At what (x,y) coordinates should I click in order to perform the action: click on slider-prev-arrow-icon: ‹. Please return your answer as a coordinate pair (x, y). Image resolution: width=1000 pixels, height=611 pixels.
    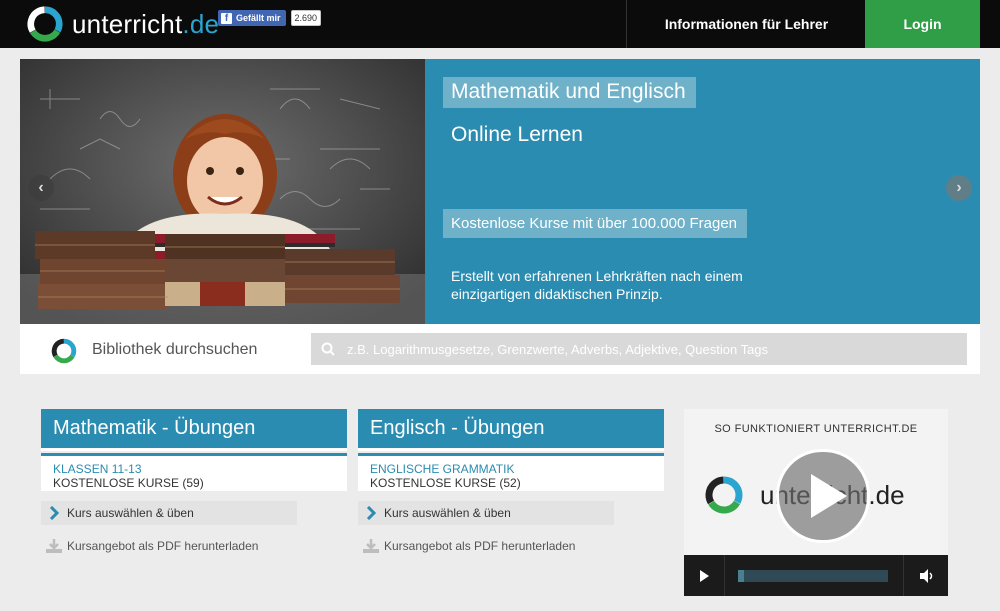
    Looking at the image, I should click on (41, 188).